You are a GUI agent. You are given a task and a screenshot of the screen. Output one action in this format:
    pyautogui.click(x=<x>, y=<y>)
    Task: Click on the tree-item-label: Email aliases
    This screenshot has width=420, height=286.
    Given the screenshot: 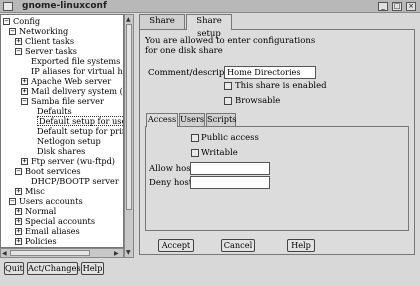 What is the action you would take?
    pyautogui.click(x=52, y=231)
    